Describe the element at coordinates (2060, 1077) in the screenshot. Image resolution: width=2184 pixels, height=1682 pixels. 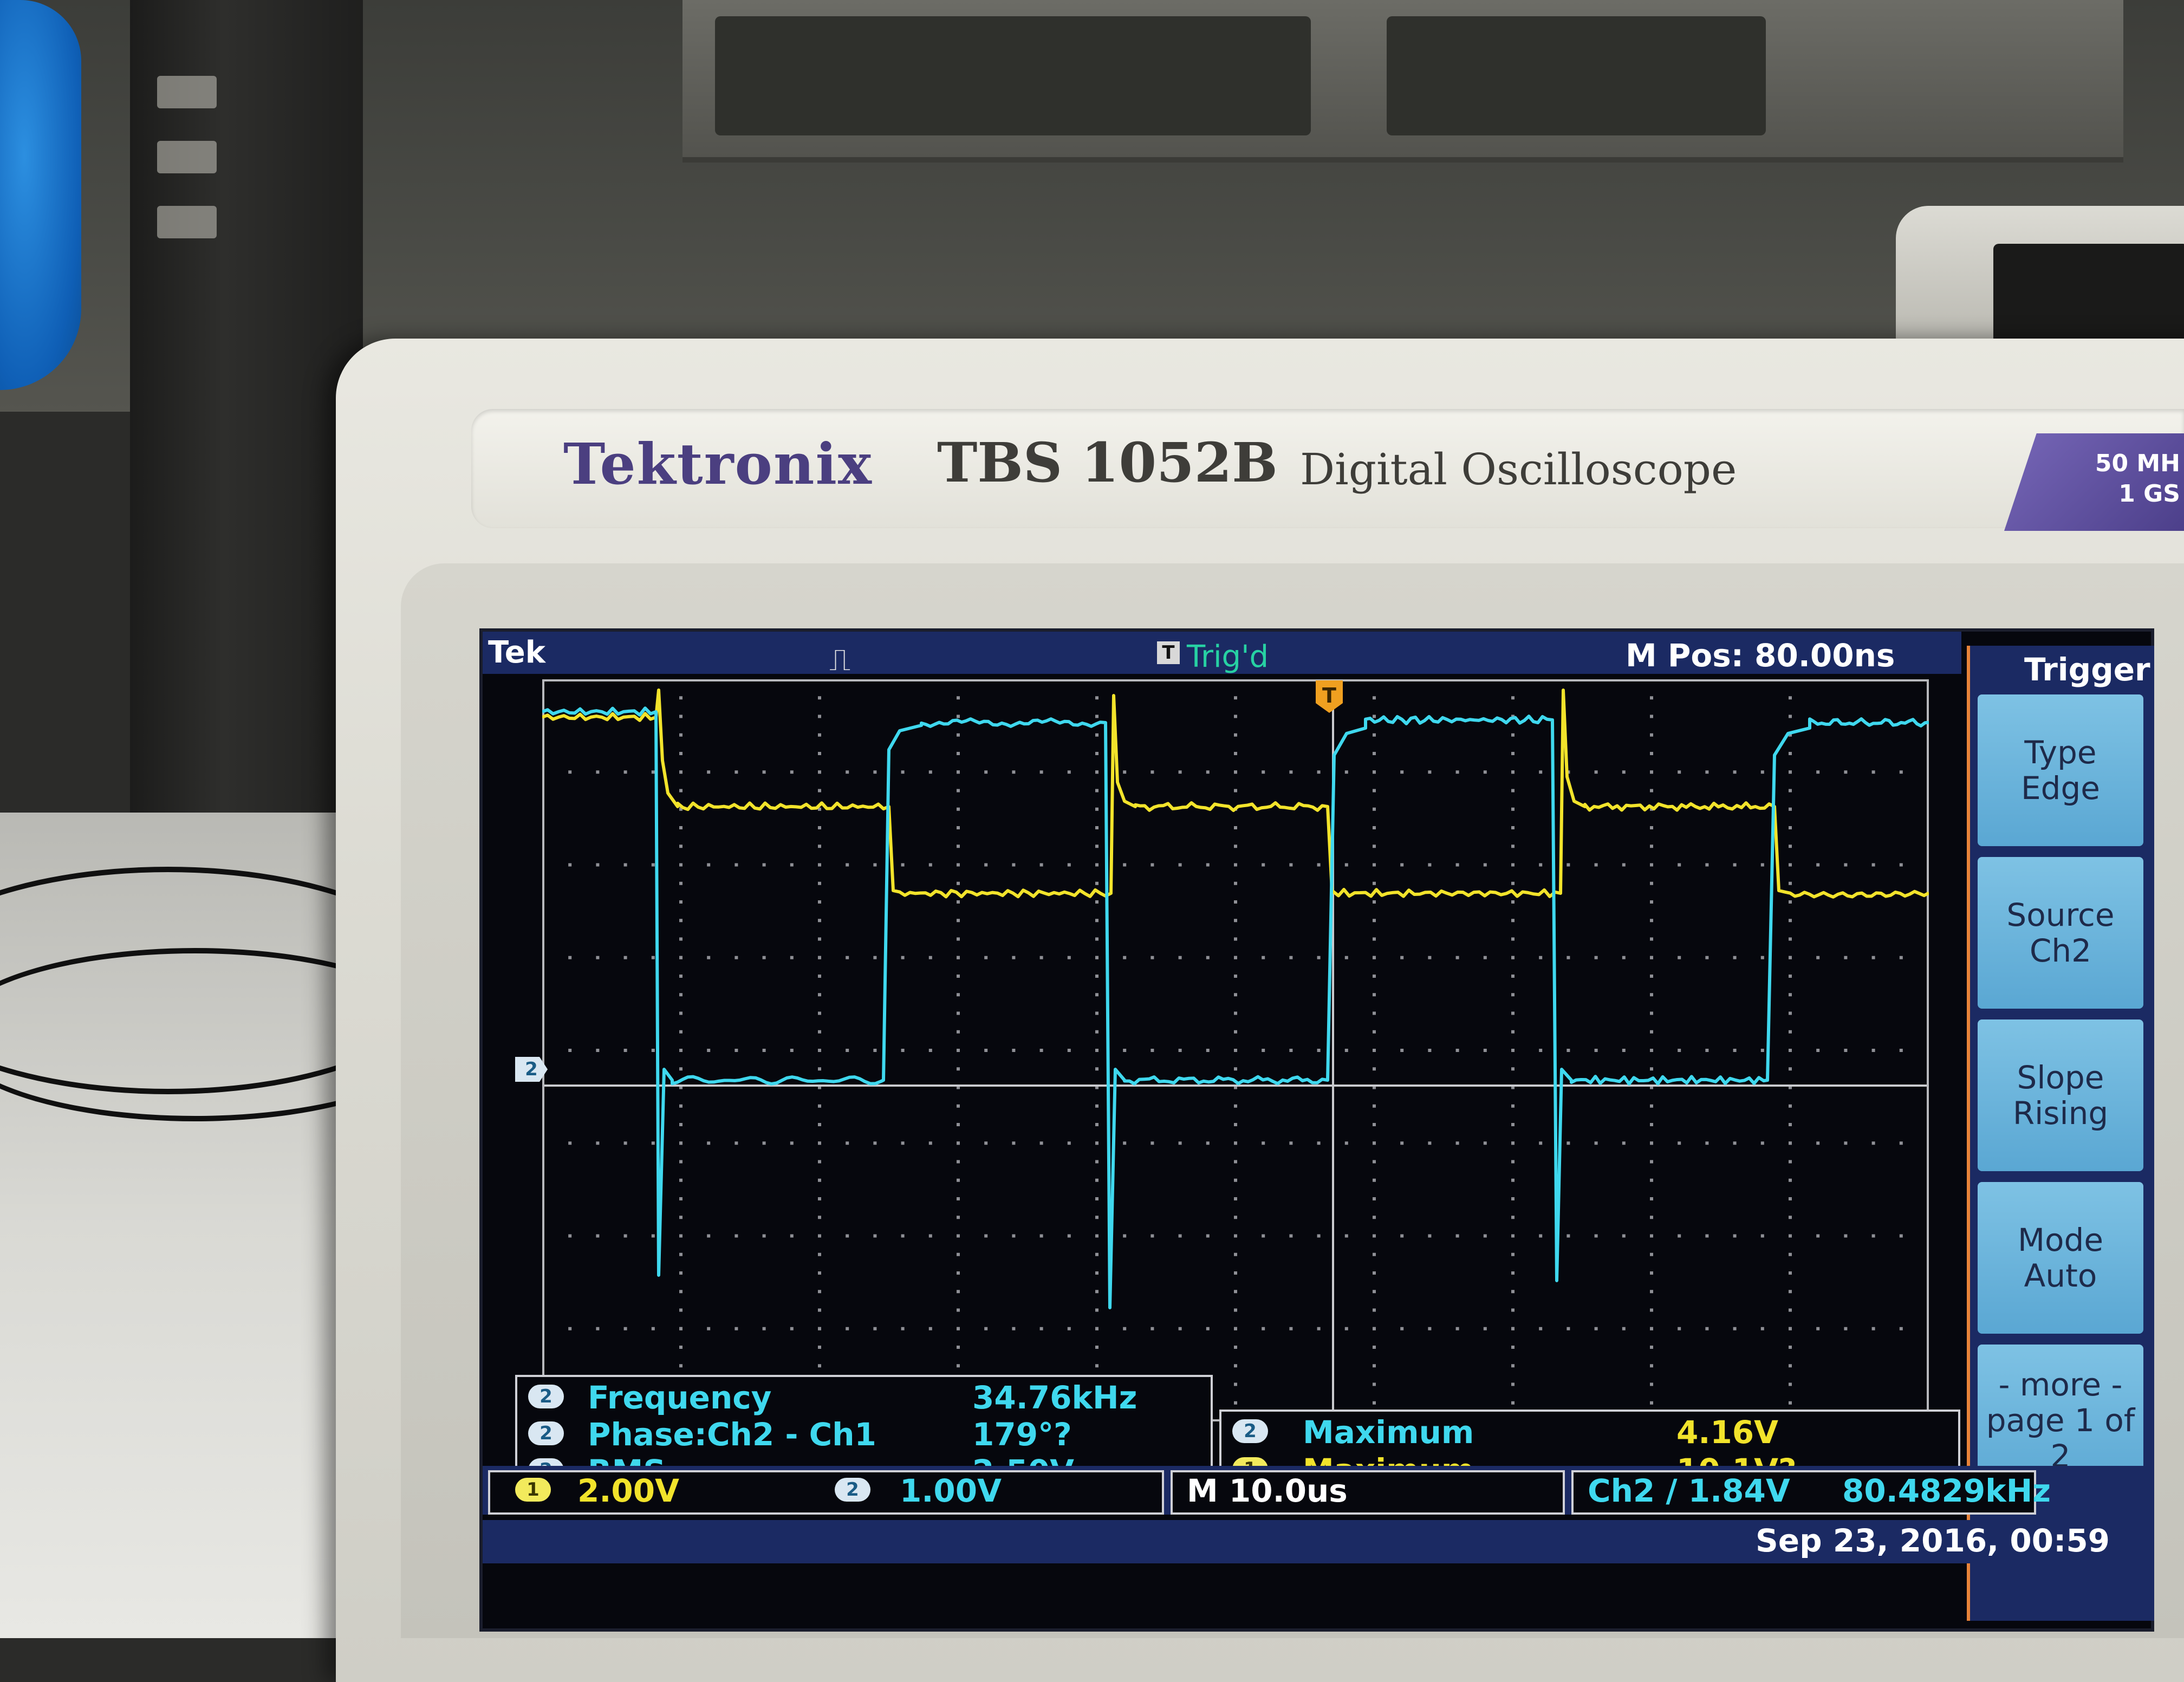
I see `menu-button-label: Slope` at that location.